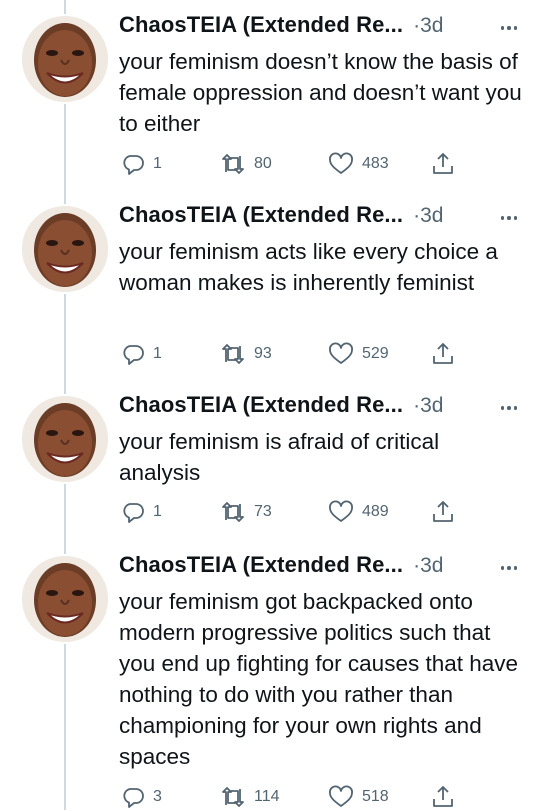 This screenshot has height=811, width=539. I want to click on like-button: 489, so click(358, 512).